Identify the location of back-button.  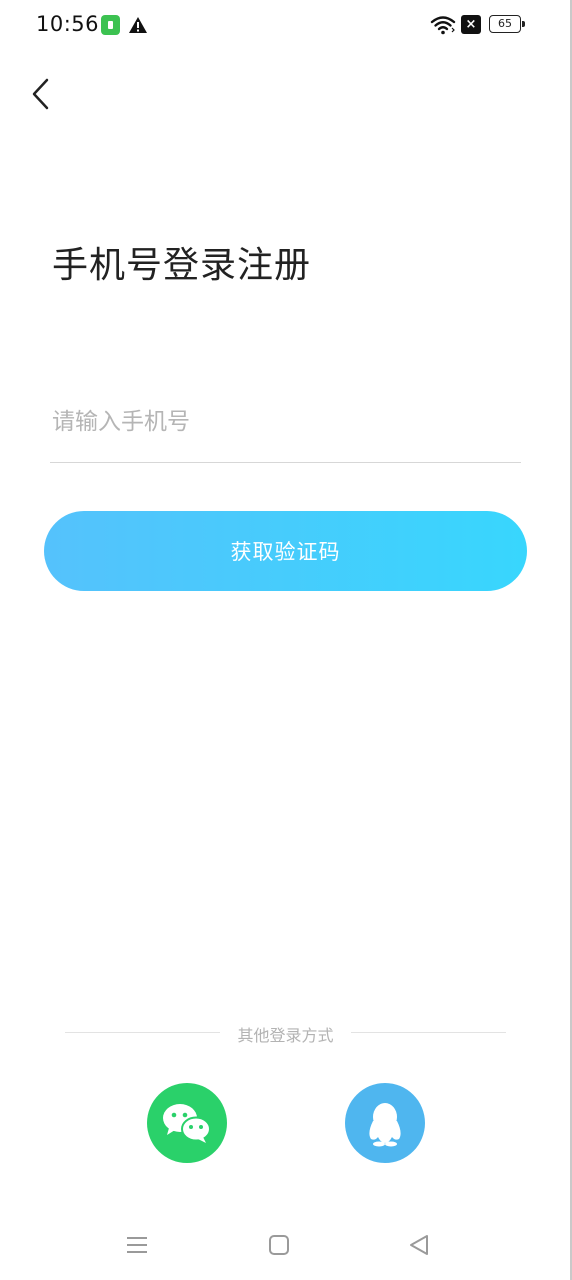
(42, 94).